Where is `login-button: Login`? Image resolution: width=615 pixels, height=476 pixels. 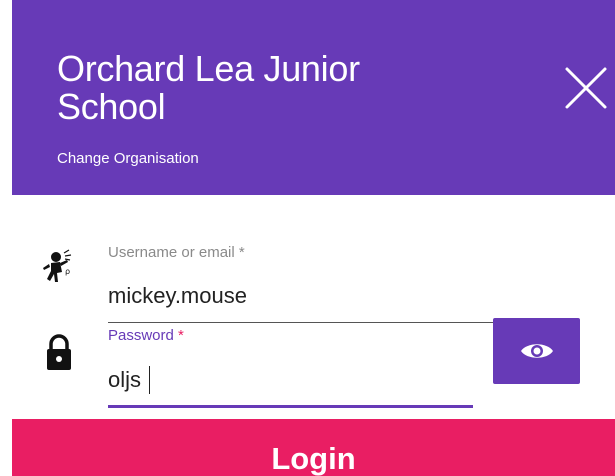
login-button: Login is located at coordinates (313, 447).